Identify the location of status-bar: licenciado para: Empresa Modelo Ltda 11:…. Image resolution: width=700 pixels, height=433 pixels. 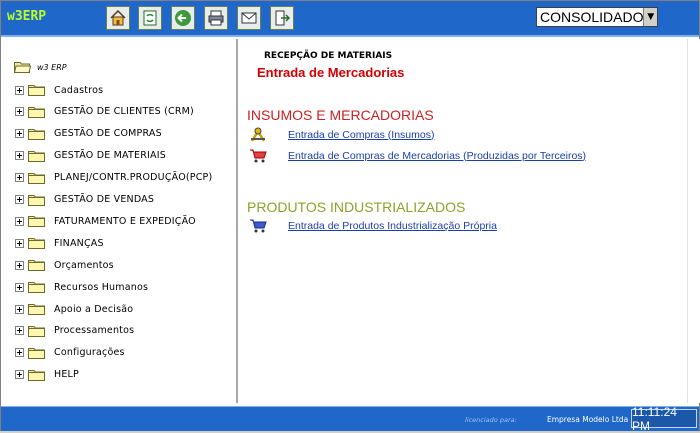
(350, 419).